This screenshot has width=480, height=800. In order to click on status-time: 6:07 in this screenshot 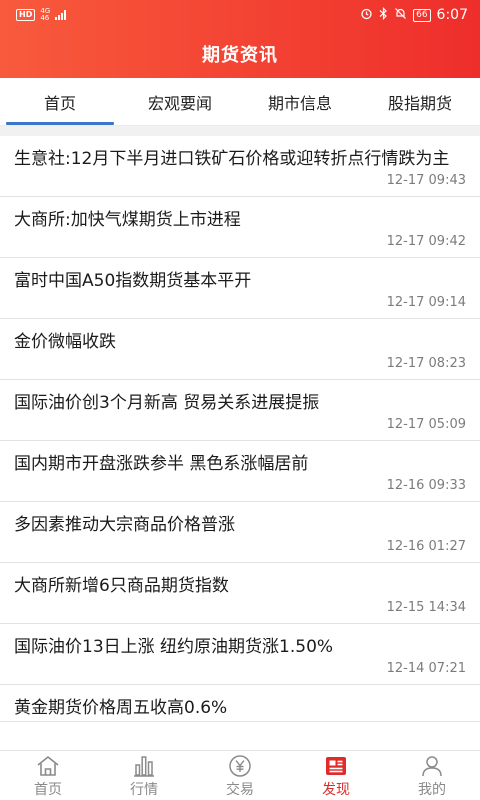, I will do `click(452, 15)`.